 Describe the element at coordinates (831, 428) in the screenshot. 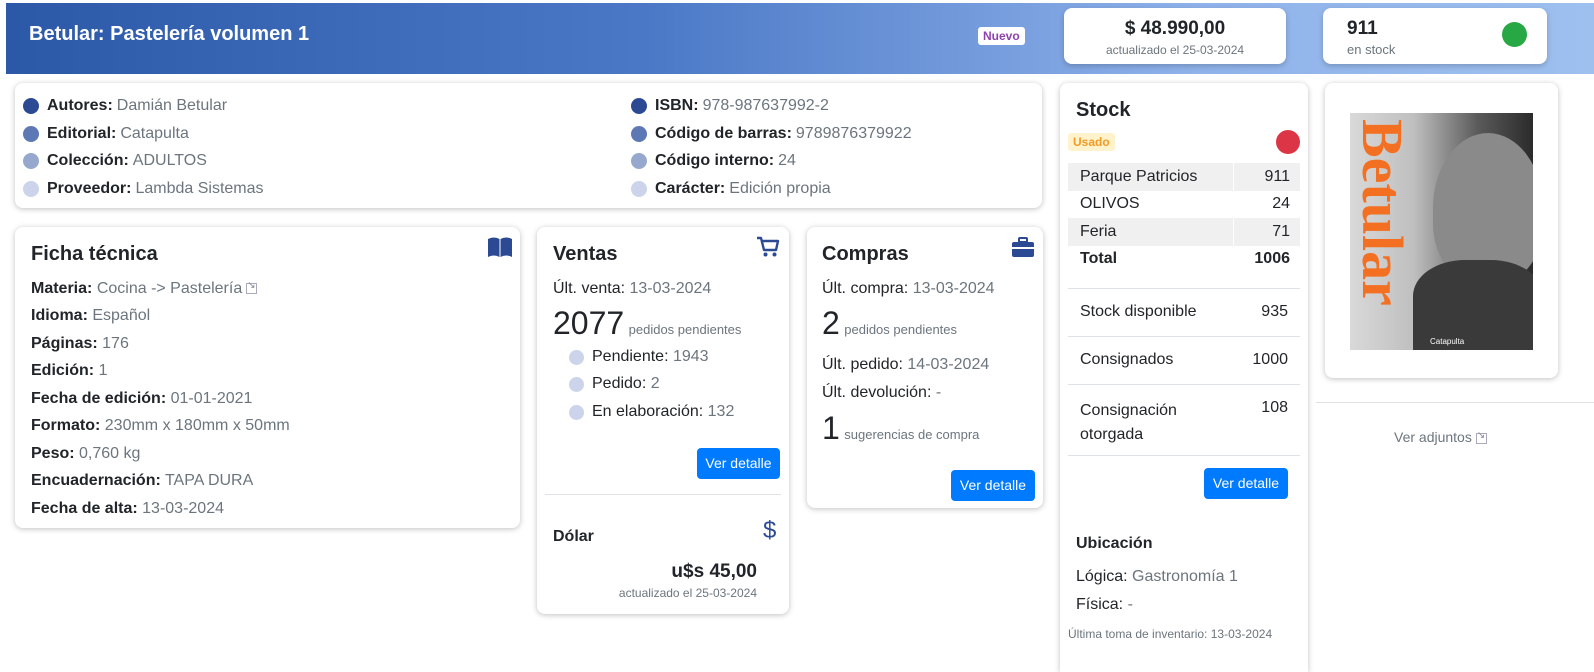

I see `sugerencias-count: 1` at that location.